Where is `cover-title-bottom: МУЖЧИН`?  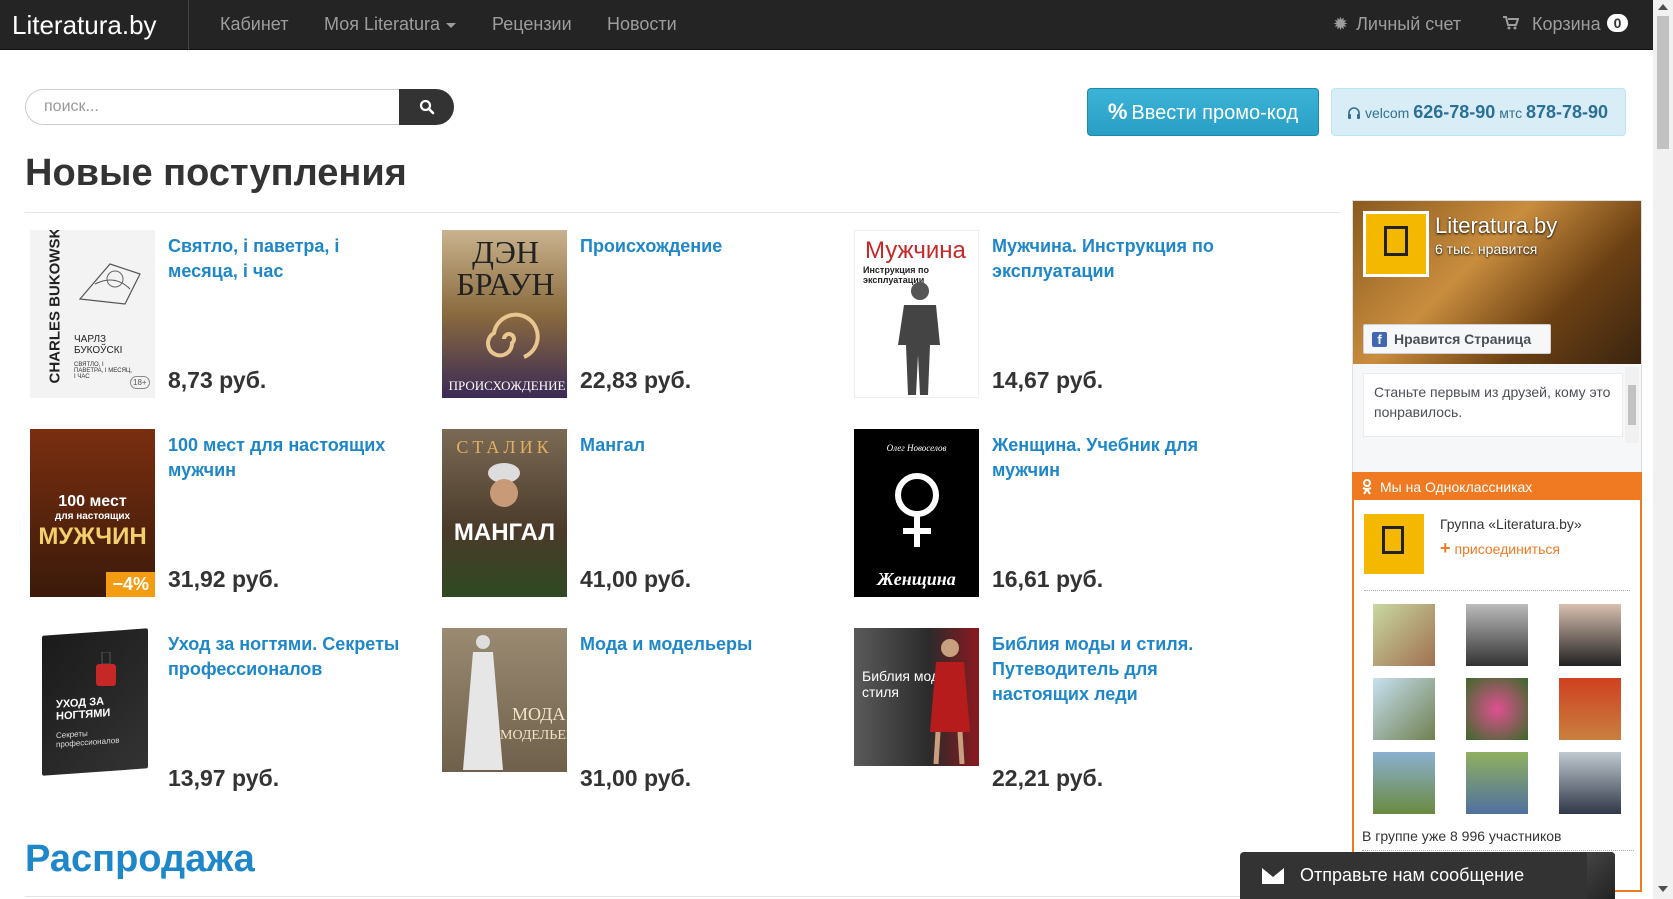
cover-title-bottom: МУЖЧИН is located at coordinates (92, 536).